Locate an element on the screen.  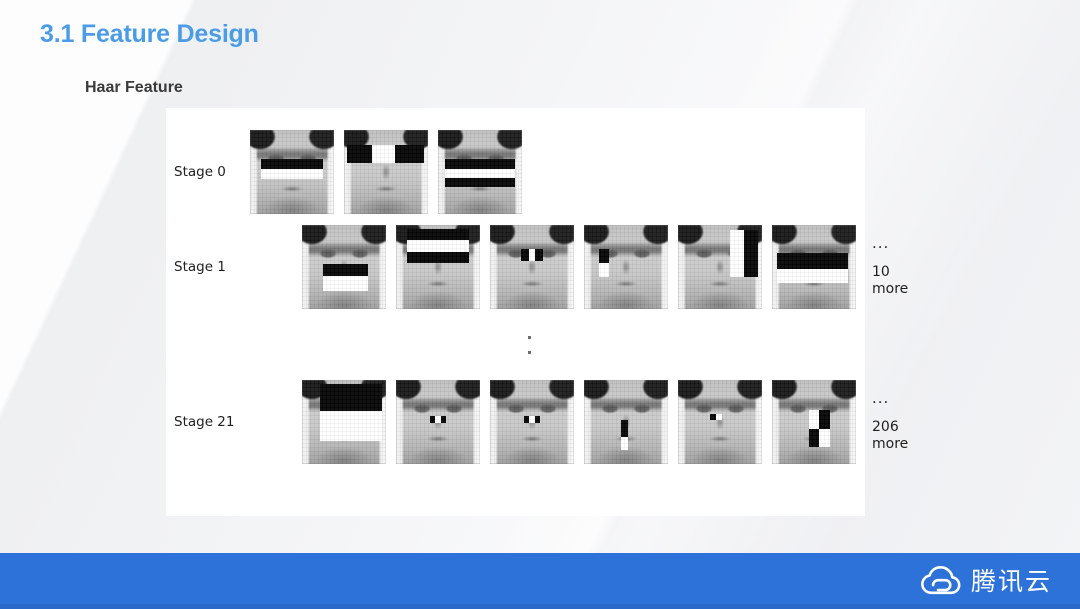
feature-thumbnail-strip: ... 206 more is located at coordinates (610, 422).